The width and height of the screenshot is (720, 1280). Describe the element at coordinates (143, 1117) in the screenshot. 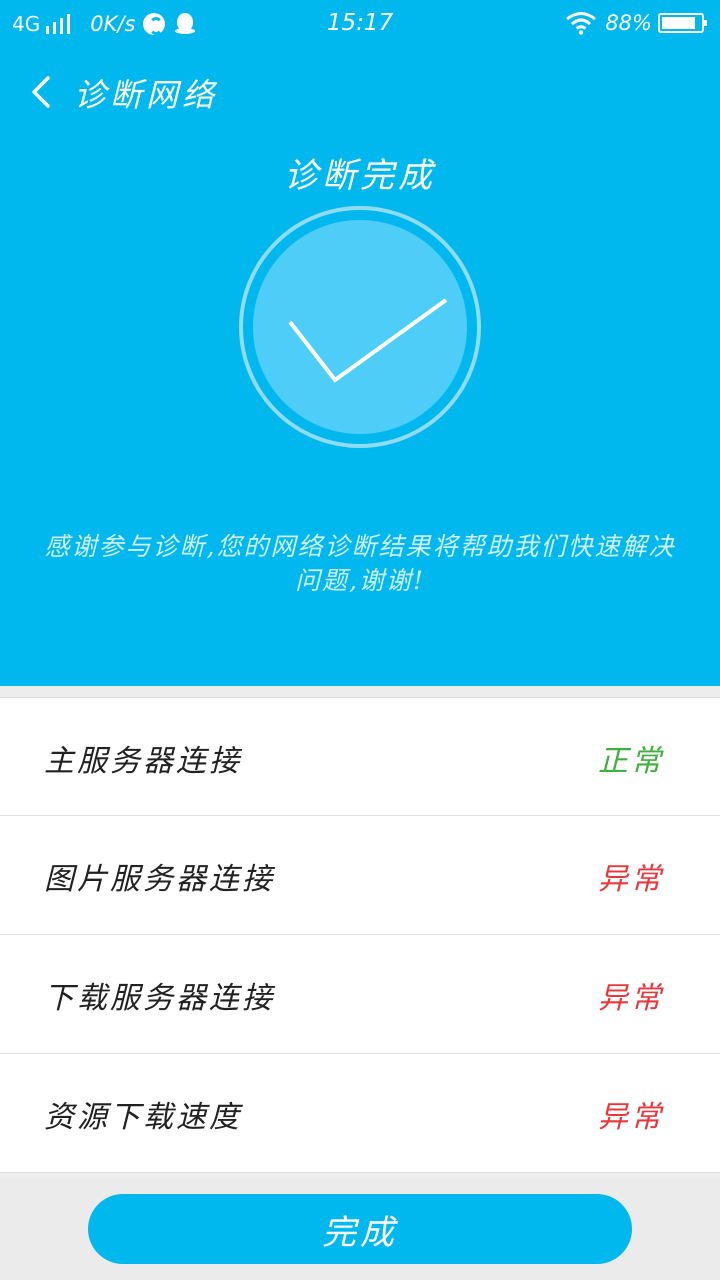

I see `check-label: 资源下载速度` at that location.